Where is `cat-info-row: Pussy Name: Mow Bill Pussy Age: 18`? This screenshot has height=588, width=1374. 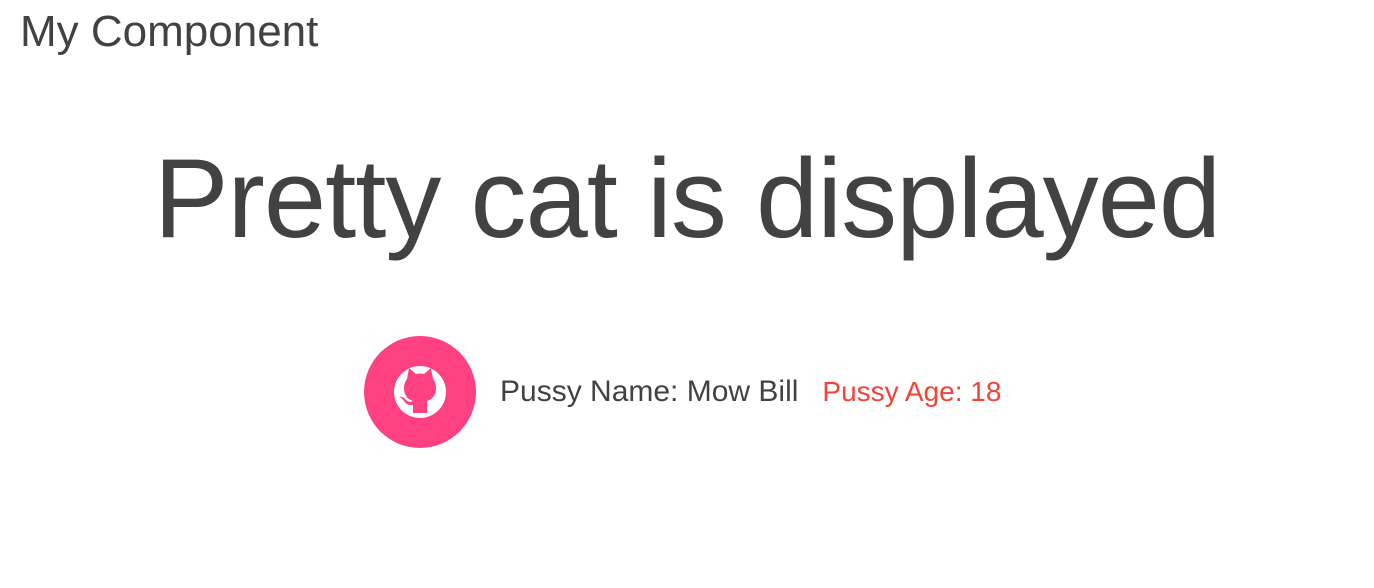 cat-info-row: Pussy Name: Mow Bill Pussy Age: 18 is located at coordinates (682, 392).